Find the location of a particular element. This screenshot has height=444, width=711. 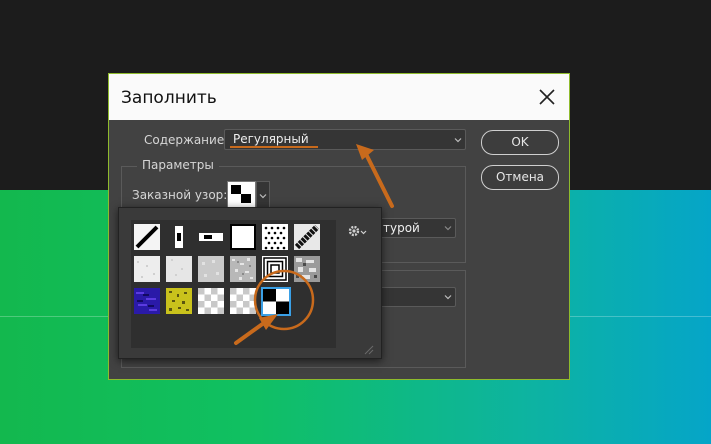

resize-grip-icon is located at coordinates (368, 349).